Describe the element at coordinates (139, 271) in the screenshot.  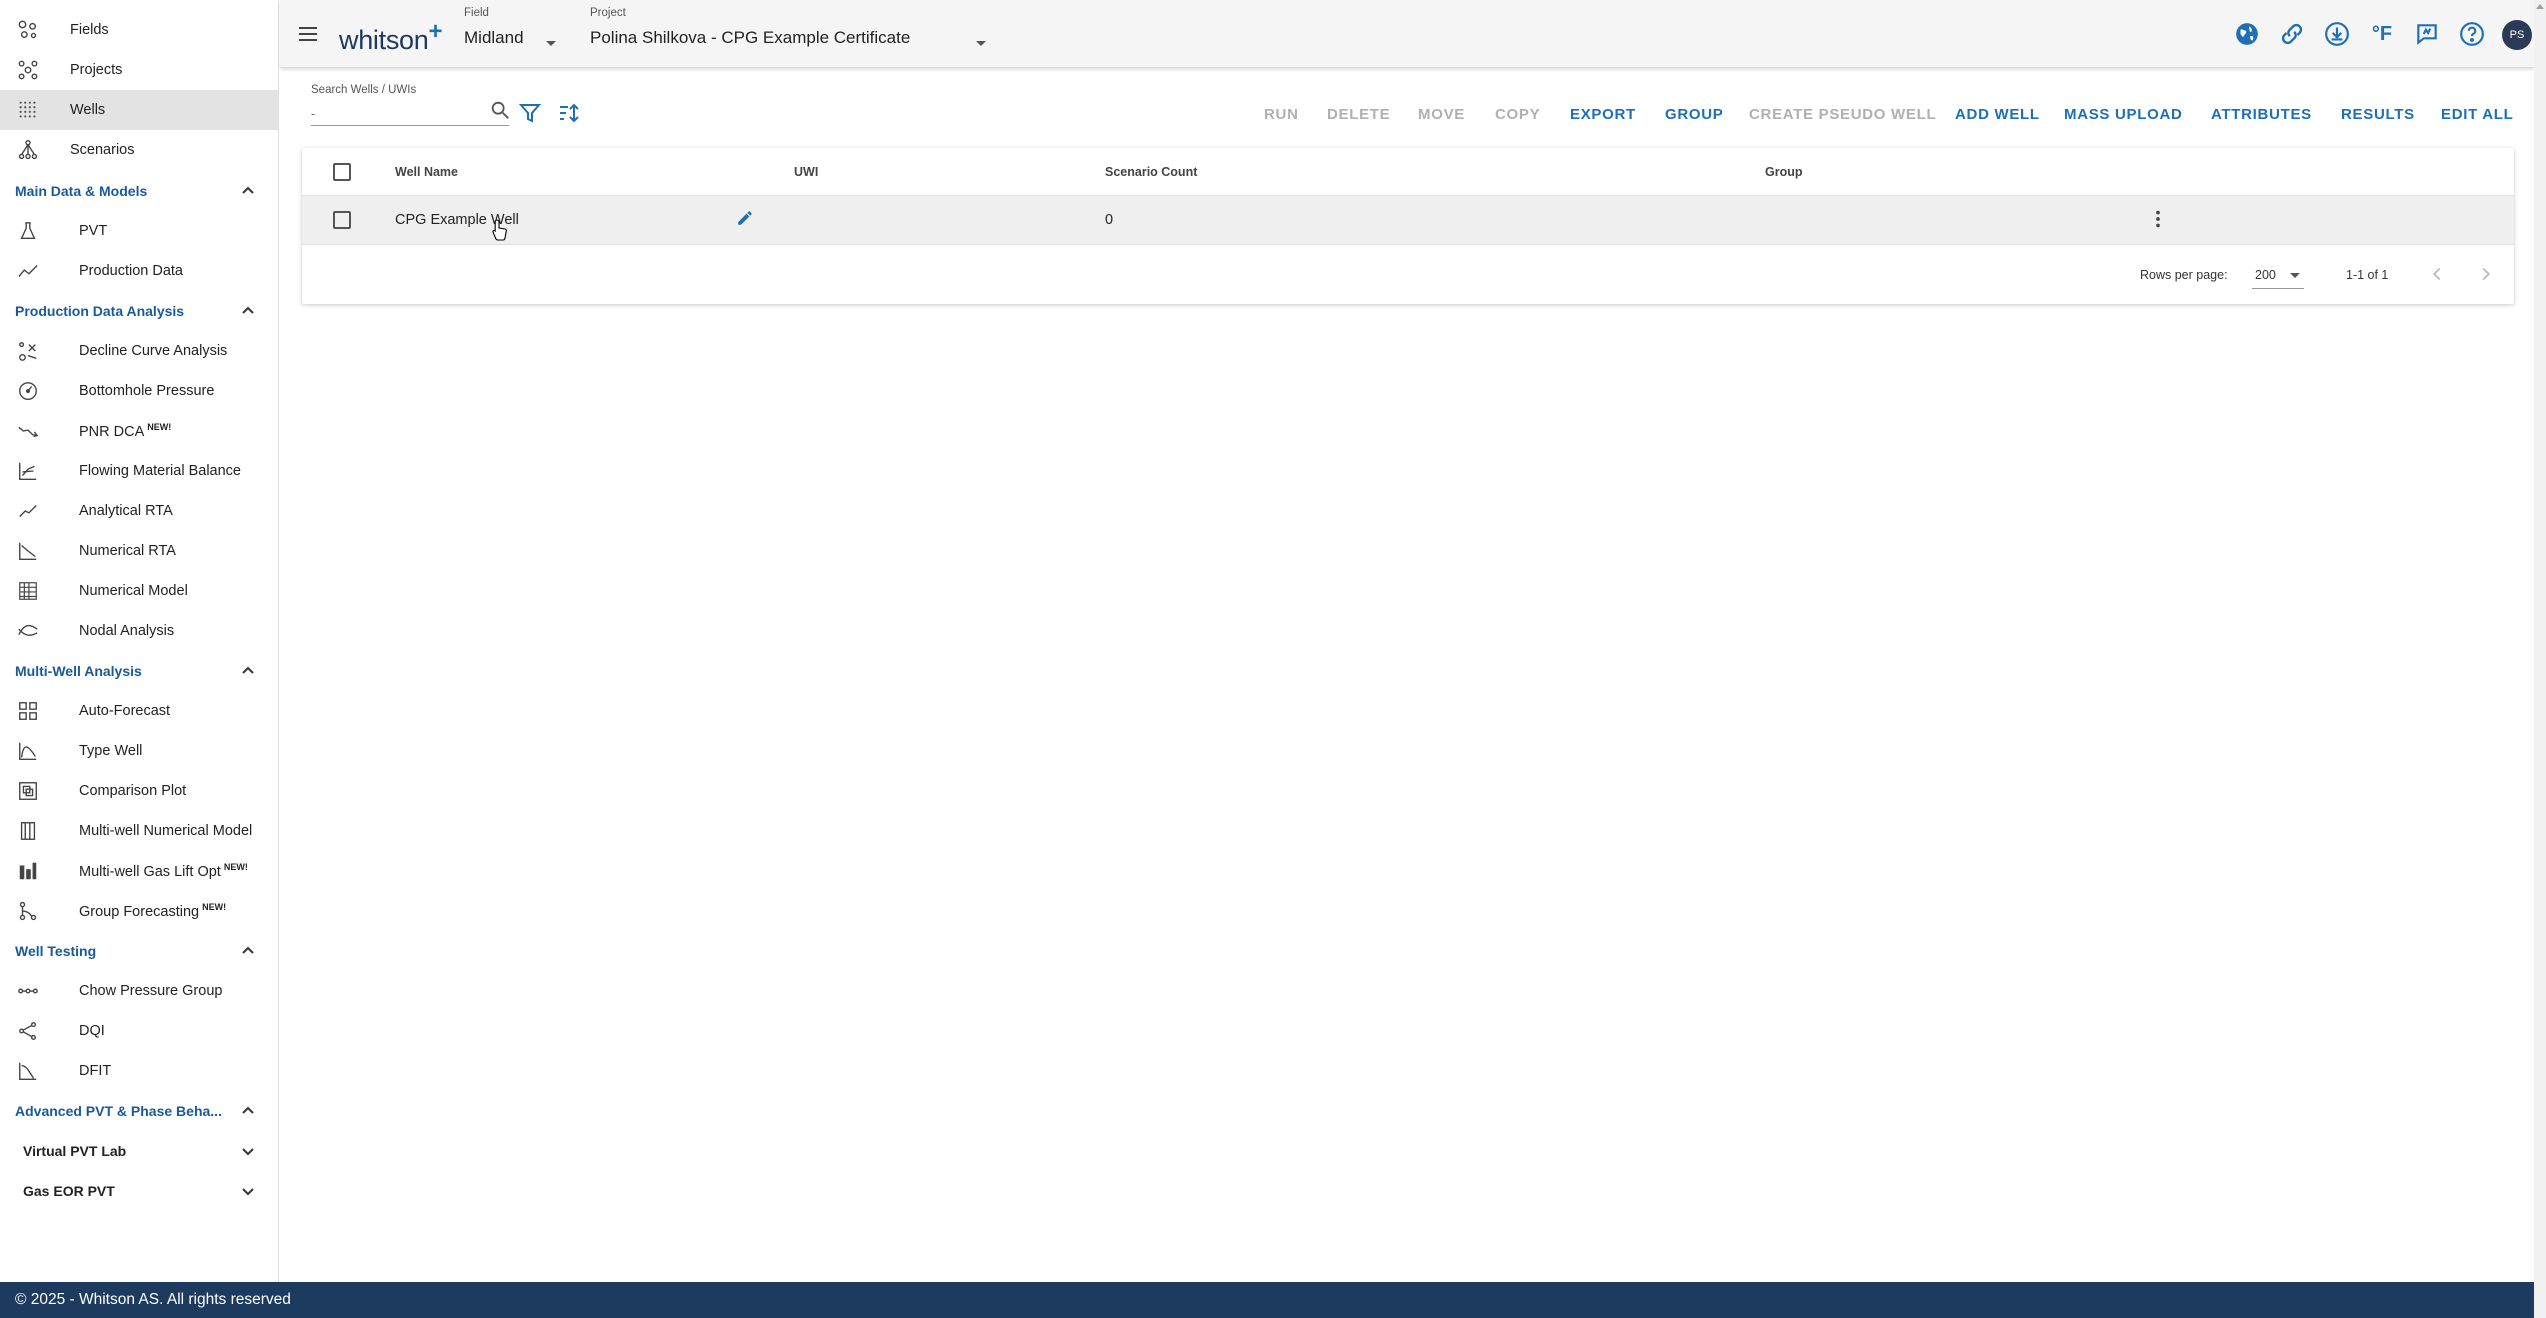
I see `sidebar-item-production-data: Production Data` at that location.